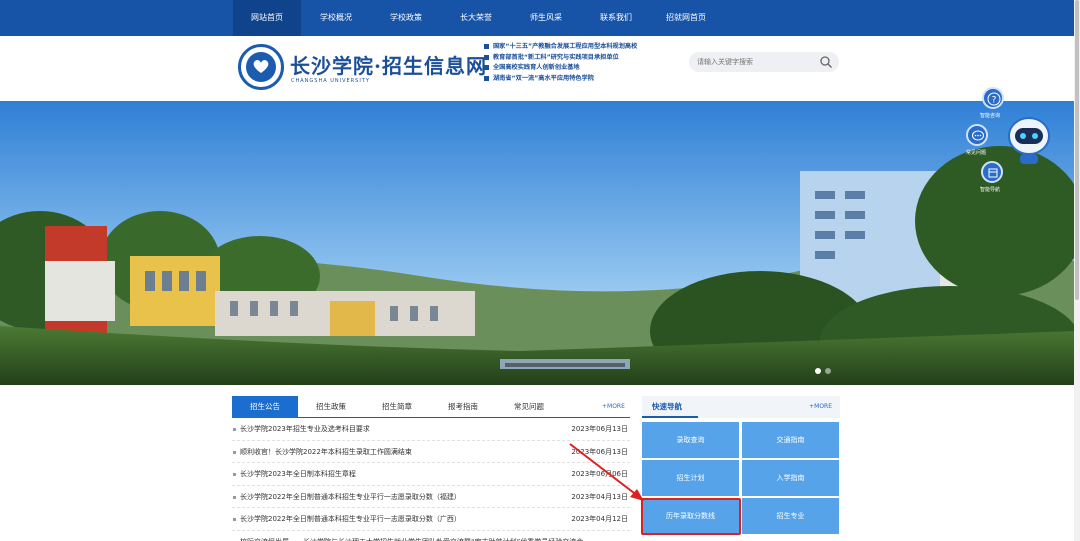 This screenshot has height=541, width=1080. I want to click on search-icon, so click(826, 62).